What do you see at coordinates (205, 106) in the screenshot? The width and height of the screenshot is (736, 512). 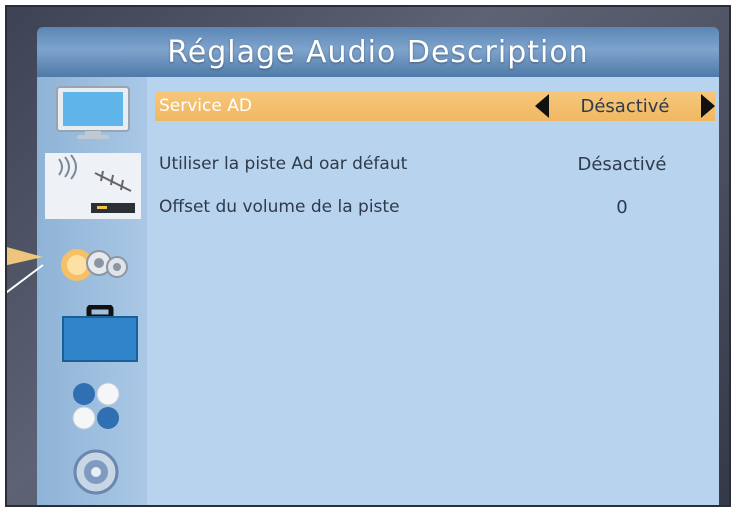 I see `setting-label: Service AD` at bounding box center [205, 106].